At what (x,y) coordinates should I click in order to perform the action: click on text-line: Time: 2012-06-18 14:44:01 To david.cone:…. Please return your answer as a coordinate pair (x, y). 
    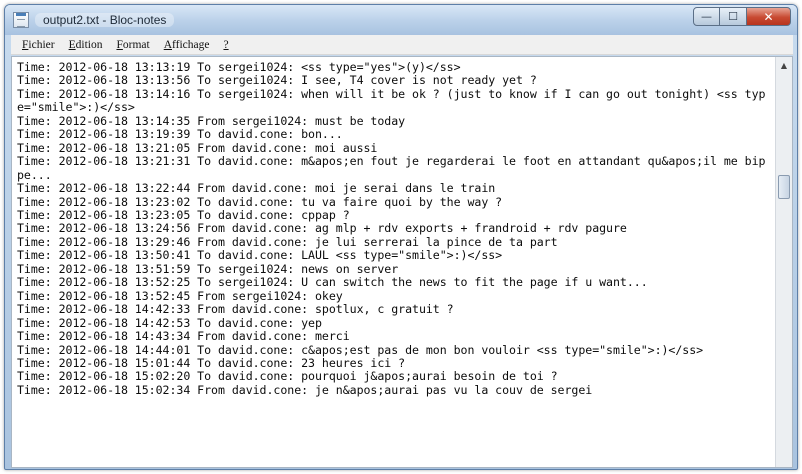
    Looking at the image, I should click on (360, 349).